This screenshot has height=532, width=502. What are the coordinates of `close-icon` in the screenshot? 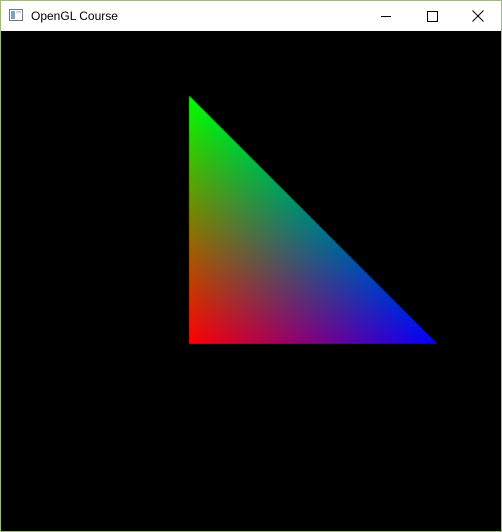 It's located at (478, 16).